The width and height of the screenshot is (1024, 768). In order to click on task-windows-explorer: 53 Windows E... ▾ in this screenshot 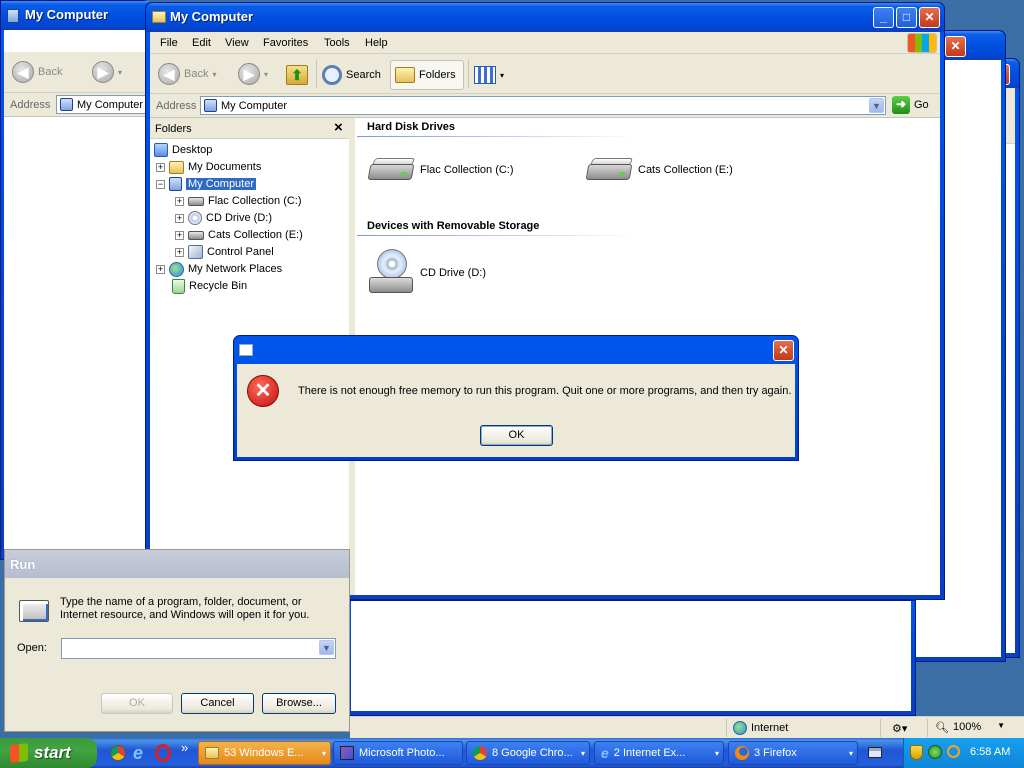, I will do `click(264, 753)`.